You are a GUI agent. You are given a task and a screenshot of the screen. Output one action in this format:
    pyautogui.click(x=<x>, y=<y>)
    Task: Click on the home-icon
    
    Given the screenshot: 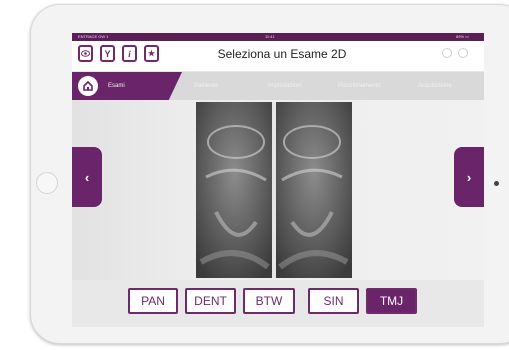 What is the action you would take?
    pyautogui.click(x=88, y=86)
    